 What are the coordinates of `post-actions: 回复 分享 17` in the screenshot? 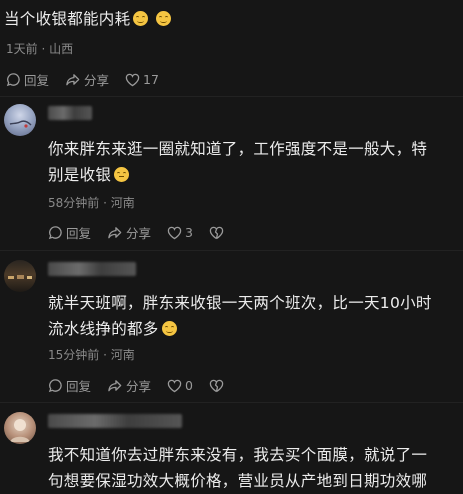 It's located at (90, 79).